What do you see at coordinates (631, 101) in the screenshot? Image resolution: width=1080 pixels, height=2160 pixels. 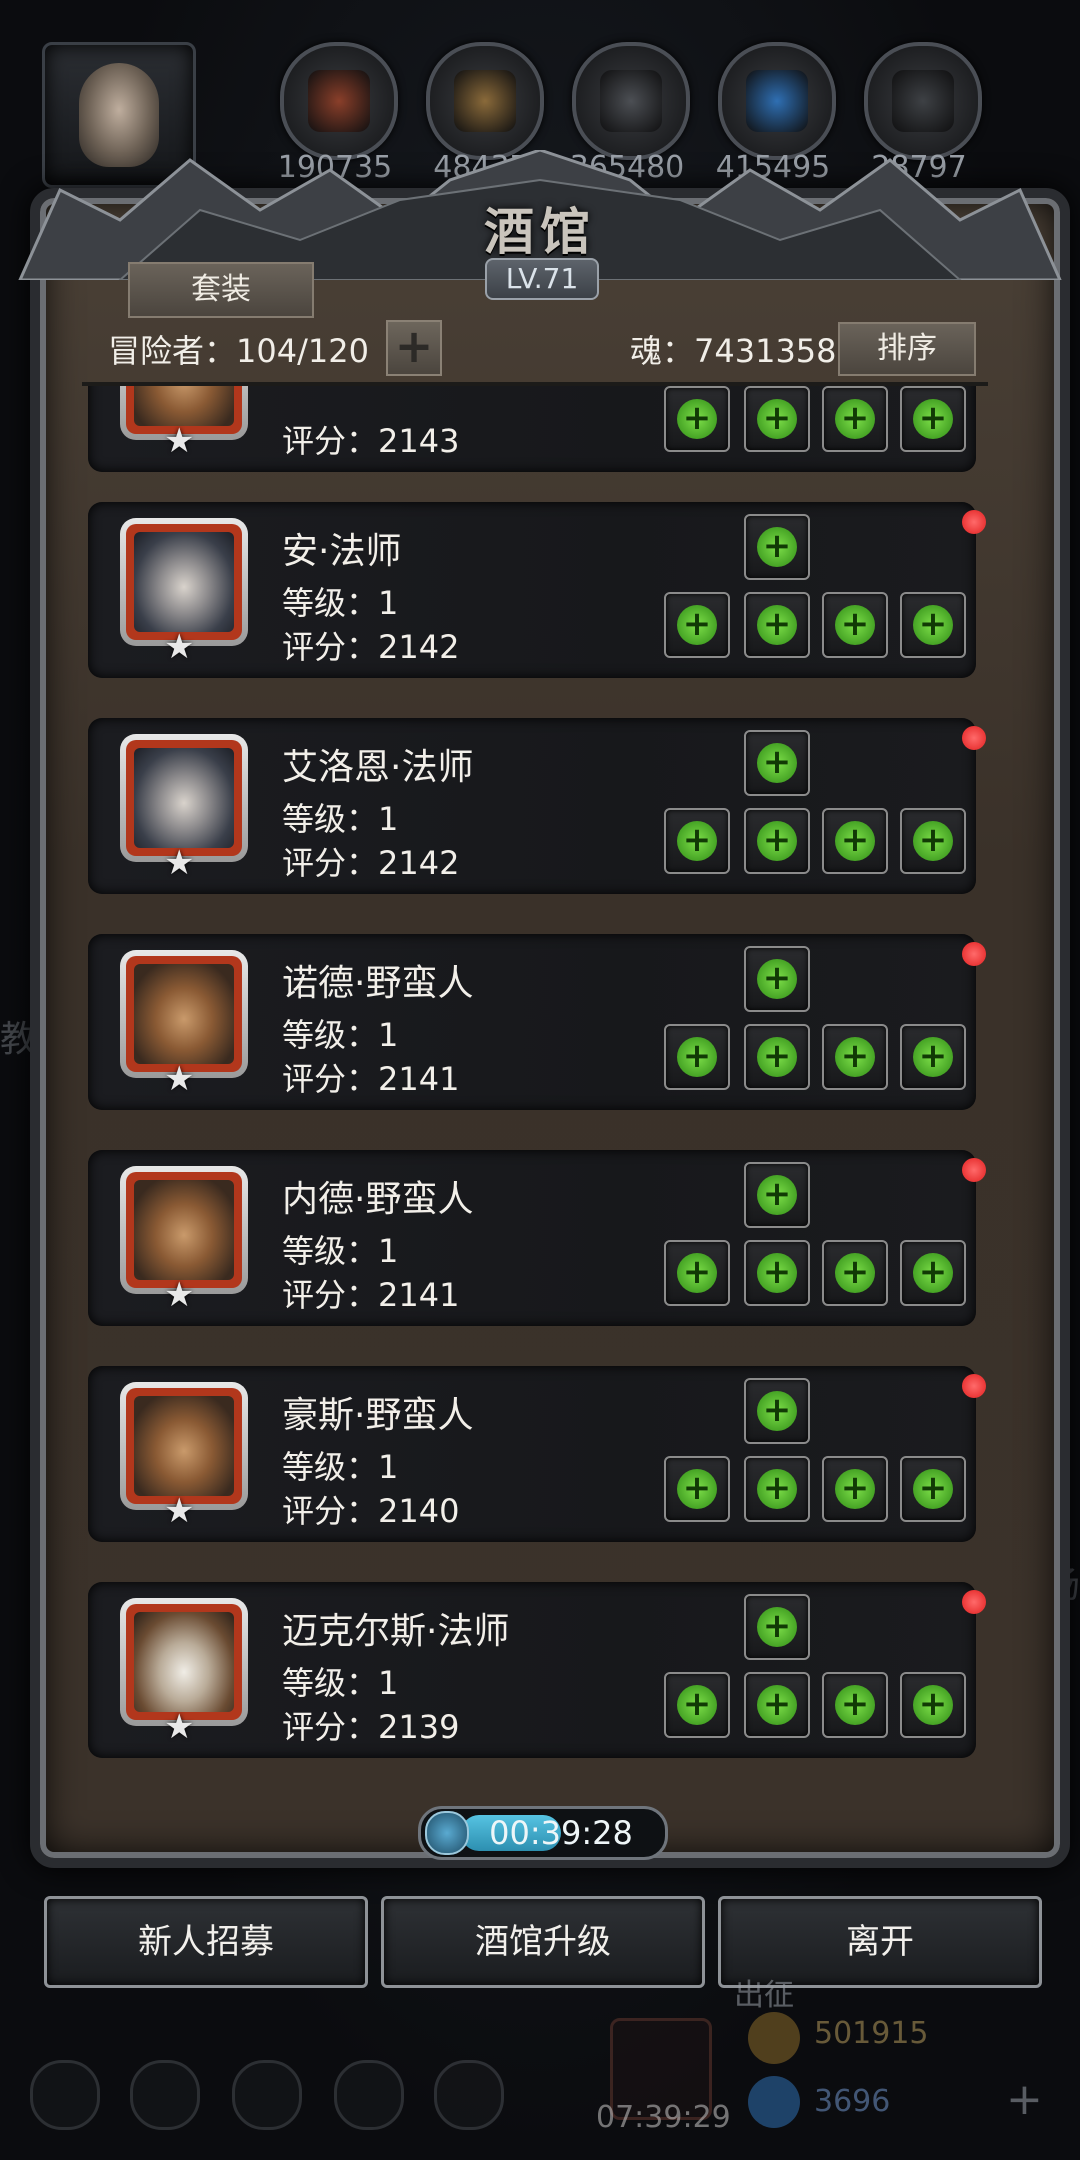 I see `resource-iron-icon` at bounding box center [631, 101].